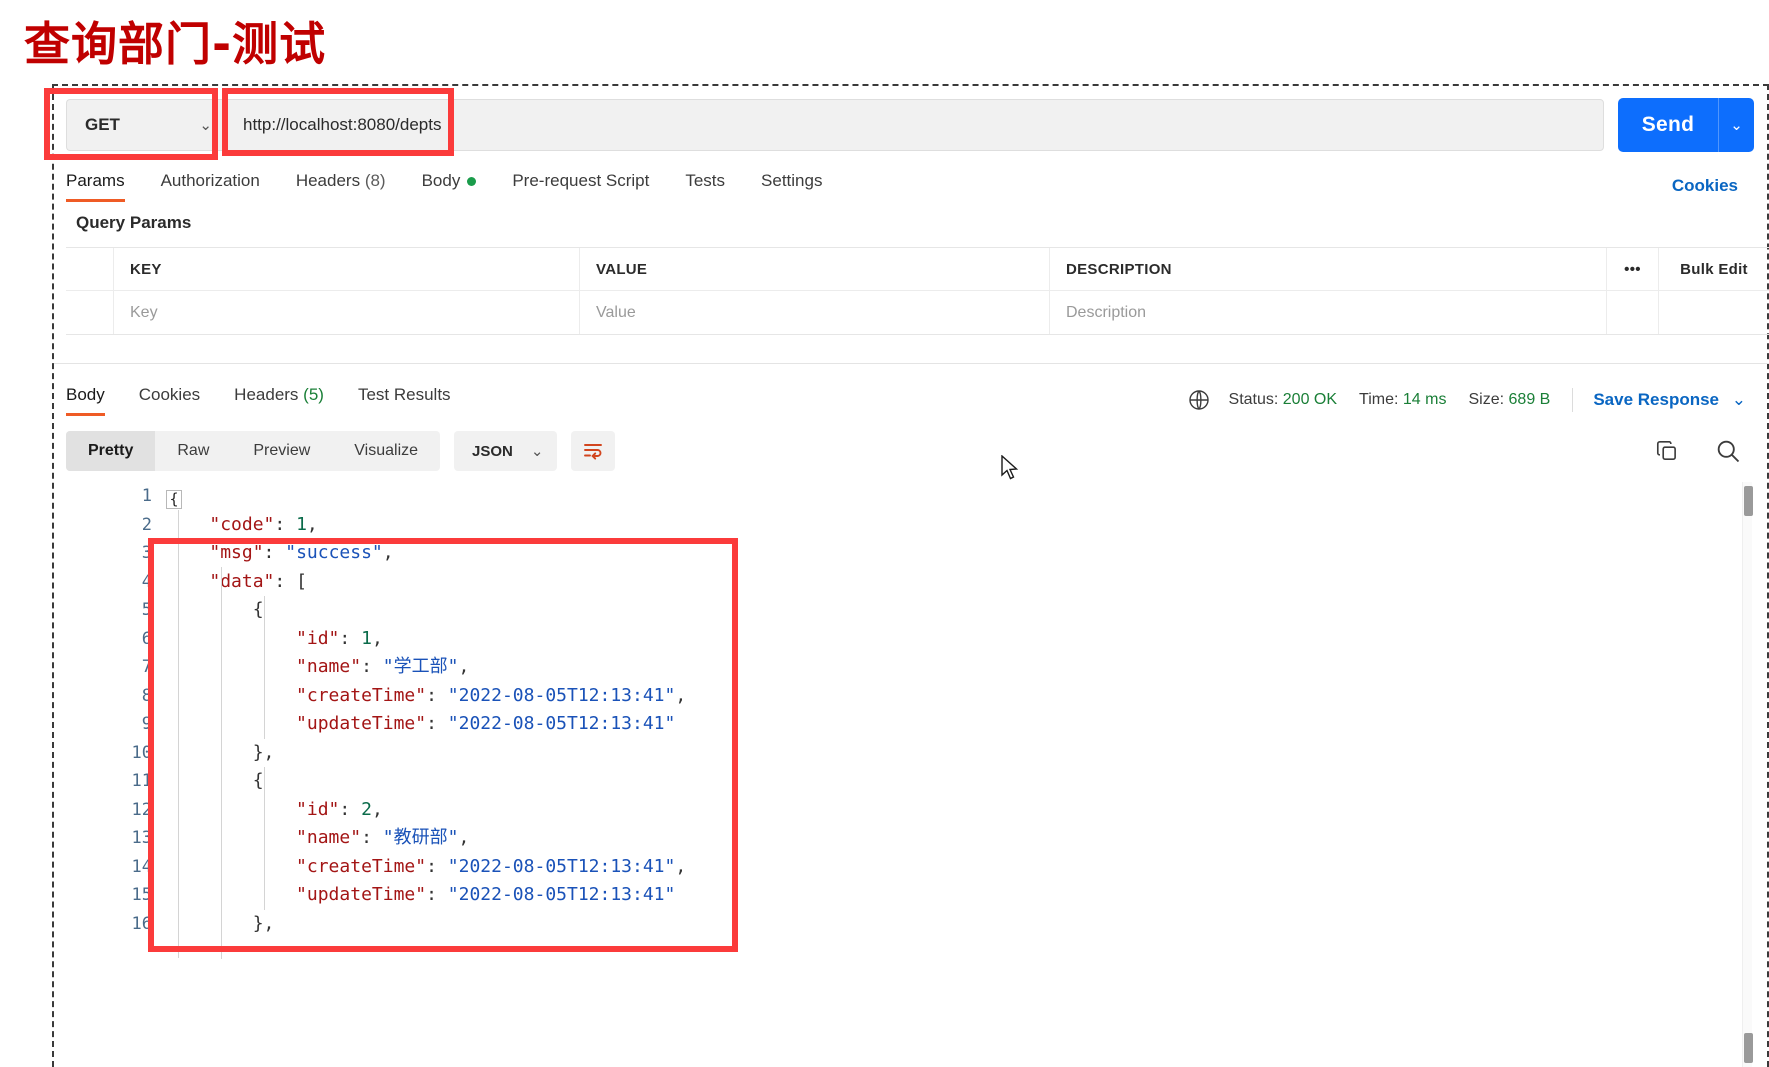 This screenshot has width=1769, height=1067. Describe the element at coordinates (1402, 400) in the screenshot. I see `time-text: Time: 14 ms` at that location.